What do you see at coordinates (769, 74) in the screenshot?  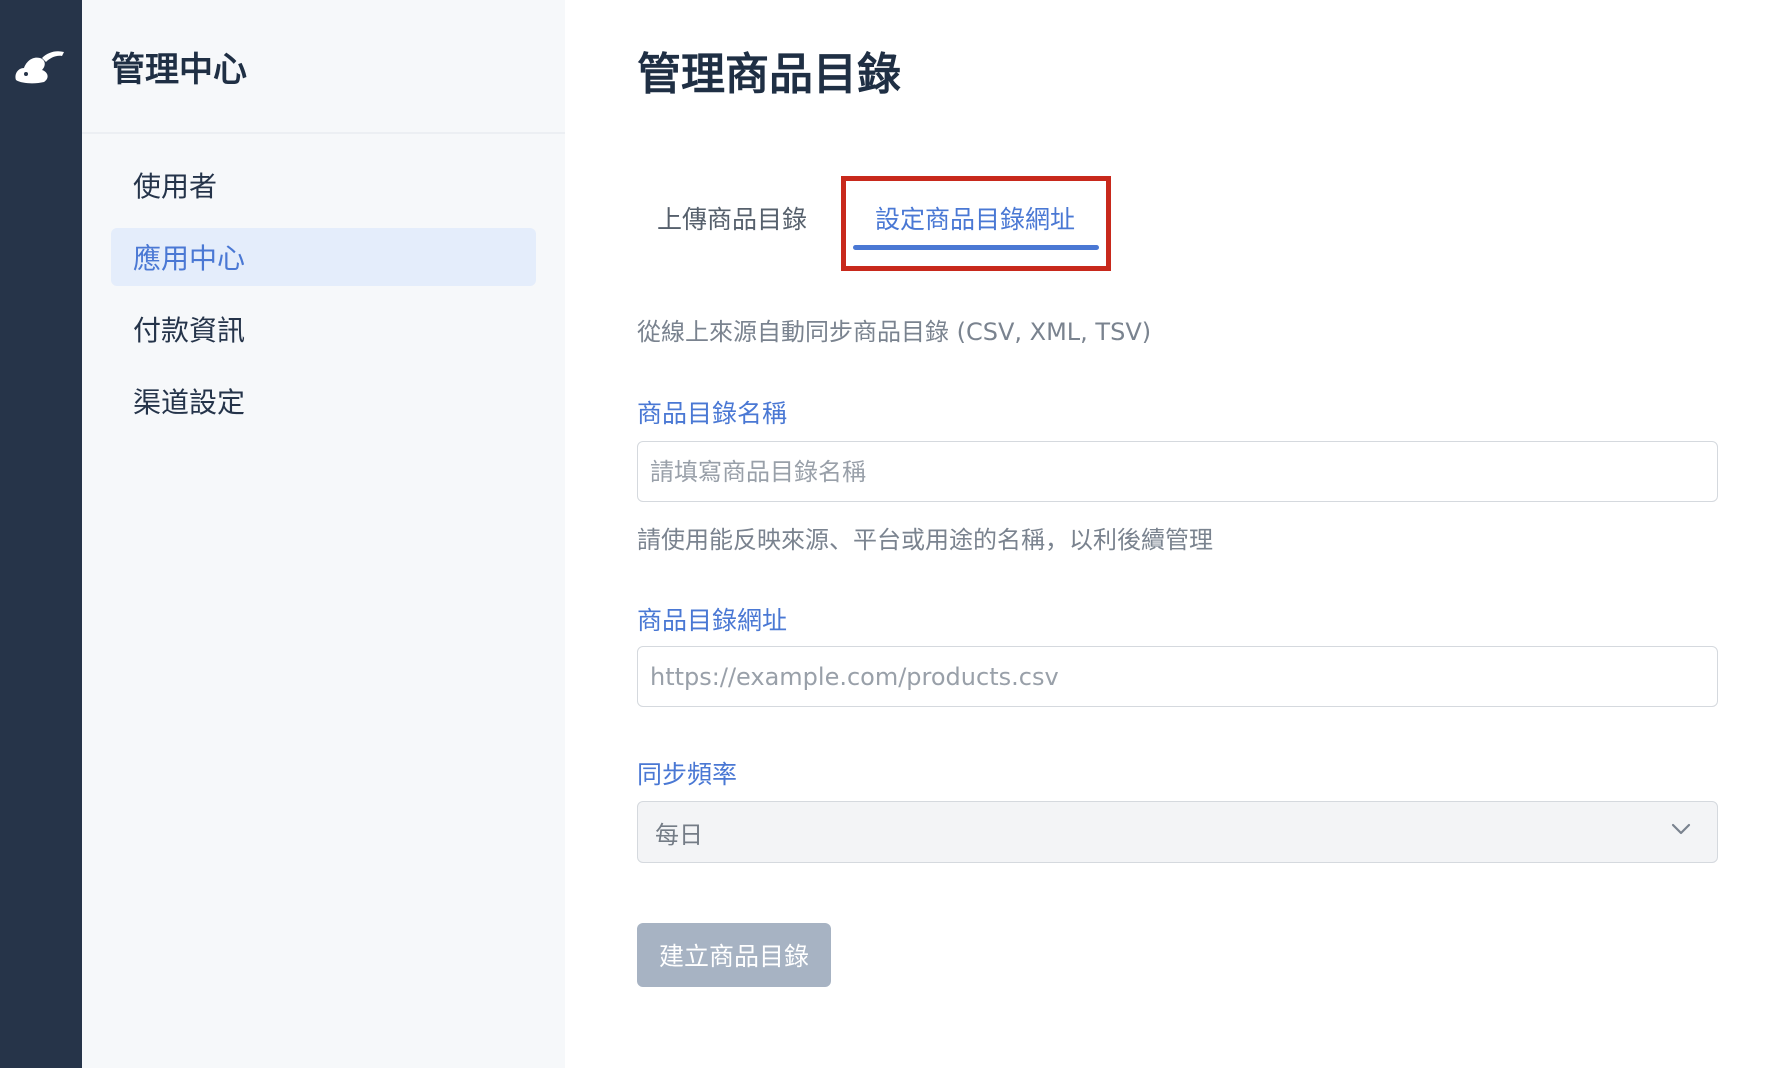 I see `page-title: 管理商品目錄` at bounding box center [769, 74].